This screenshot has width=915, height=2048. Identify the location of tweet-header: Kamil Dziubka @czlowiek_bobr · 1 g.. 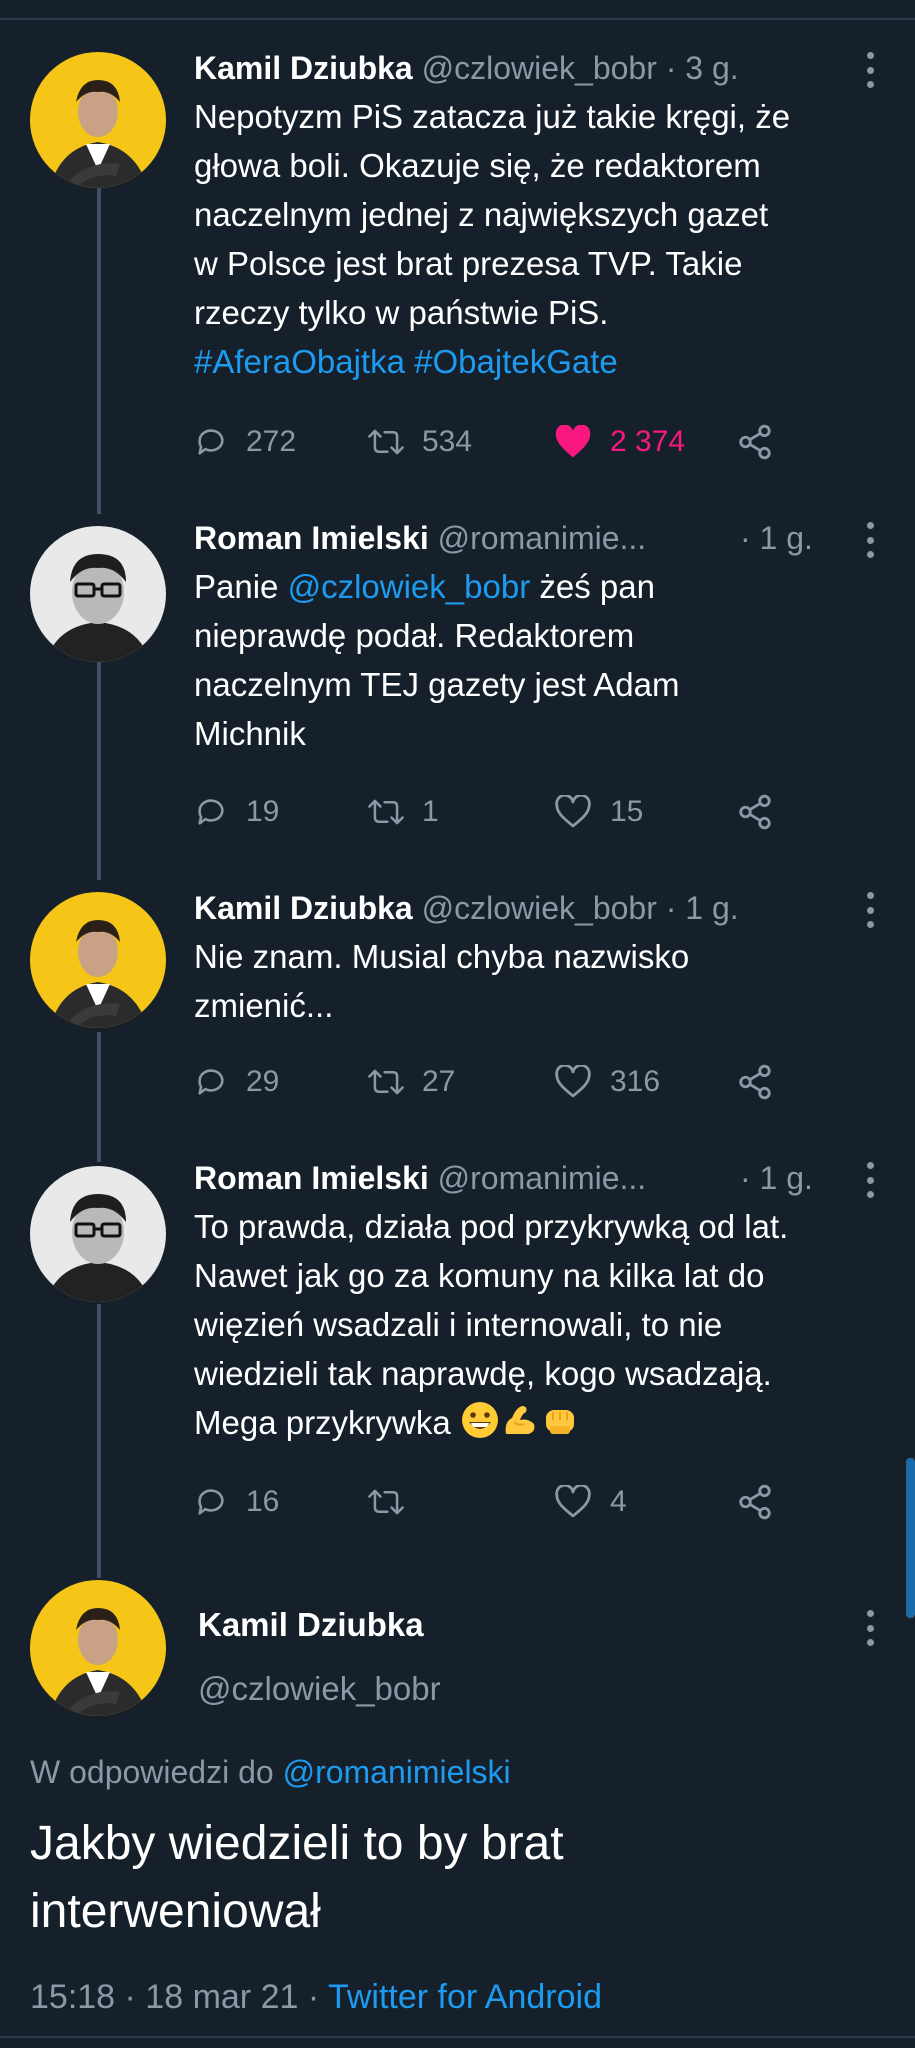
(534, 908).